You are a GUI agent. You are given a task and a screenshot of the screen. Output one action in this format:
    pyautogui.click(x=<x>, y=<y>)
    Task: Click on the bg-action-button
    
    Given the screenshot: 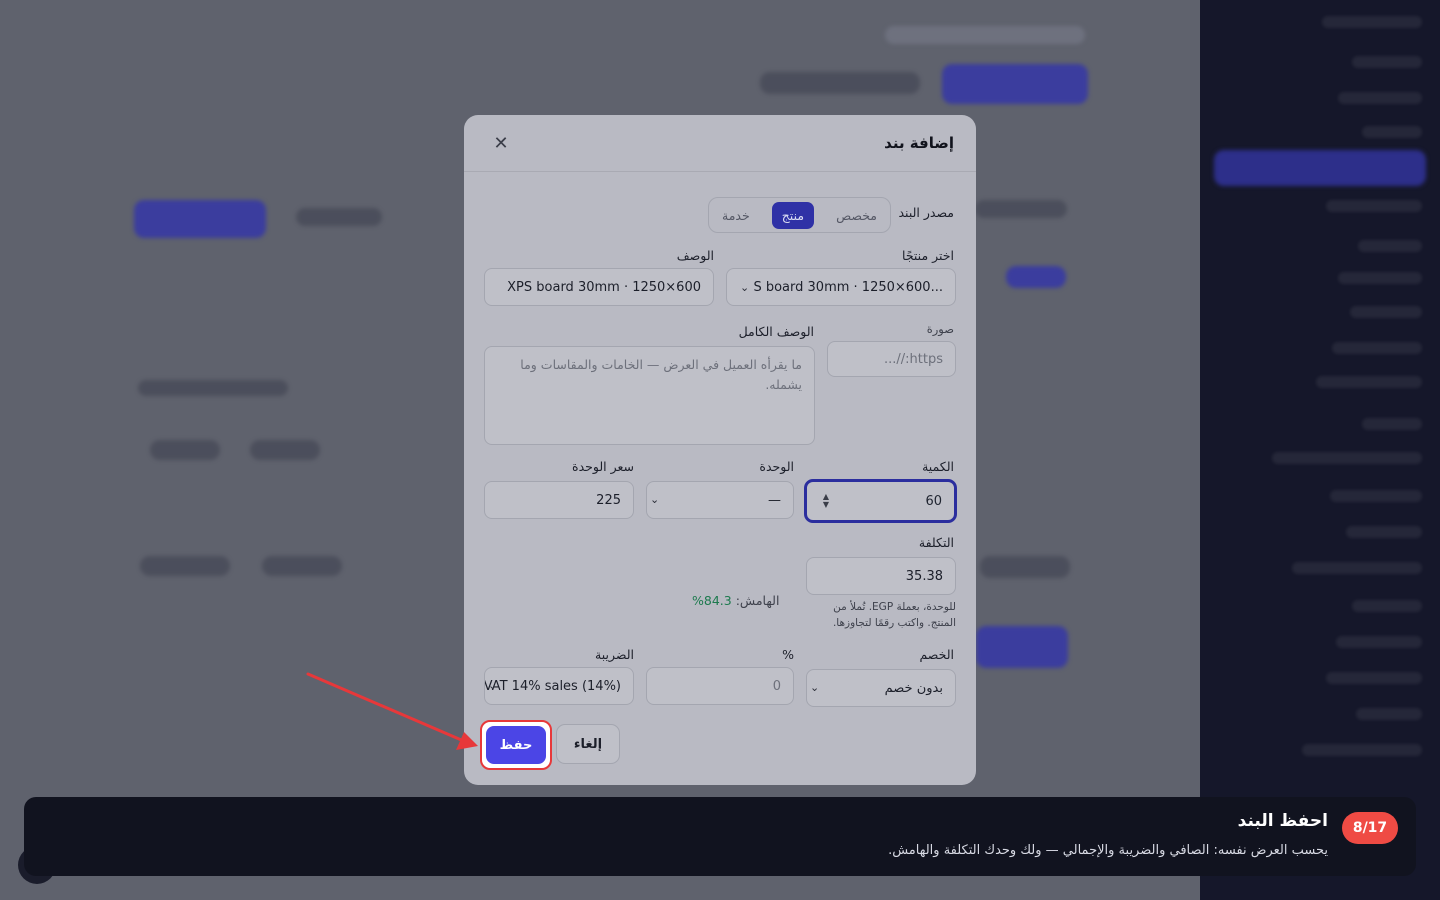 What is the action you would take?
    pyautogui.click(x=1022, y=647)
    